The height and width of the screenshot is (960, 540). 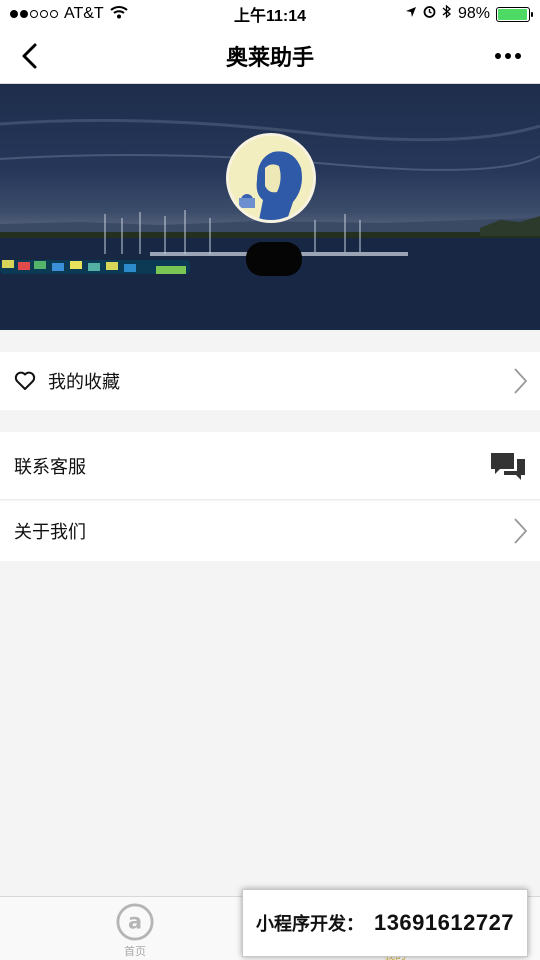 I want to click on contact-service-label: 联系客服, so click(x=50, y=466).